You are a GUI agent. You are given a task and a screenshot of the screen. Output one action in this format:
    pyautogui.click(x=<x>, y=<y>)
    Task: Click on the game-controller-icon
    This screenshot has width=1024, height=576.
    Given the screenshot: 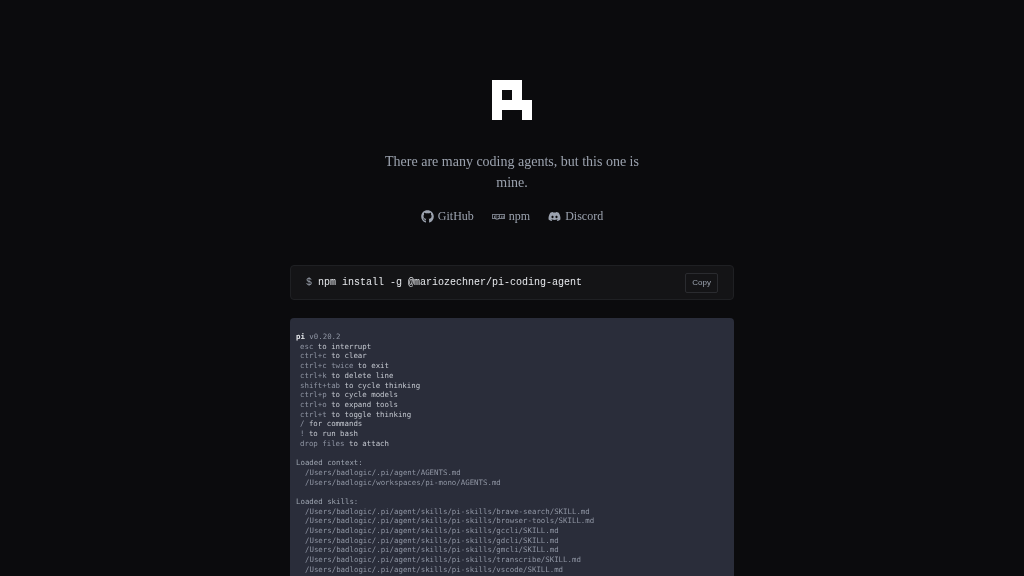 What is the action you would take?
    pyautogui.click(x=555, y=216)
    